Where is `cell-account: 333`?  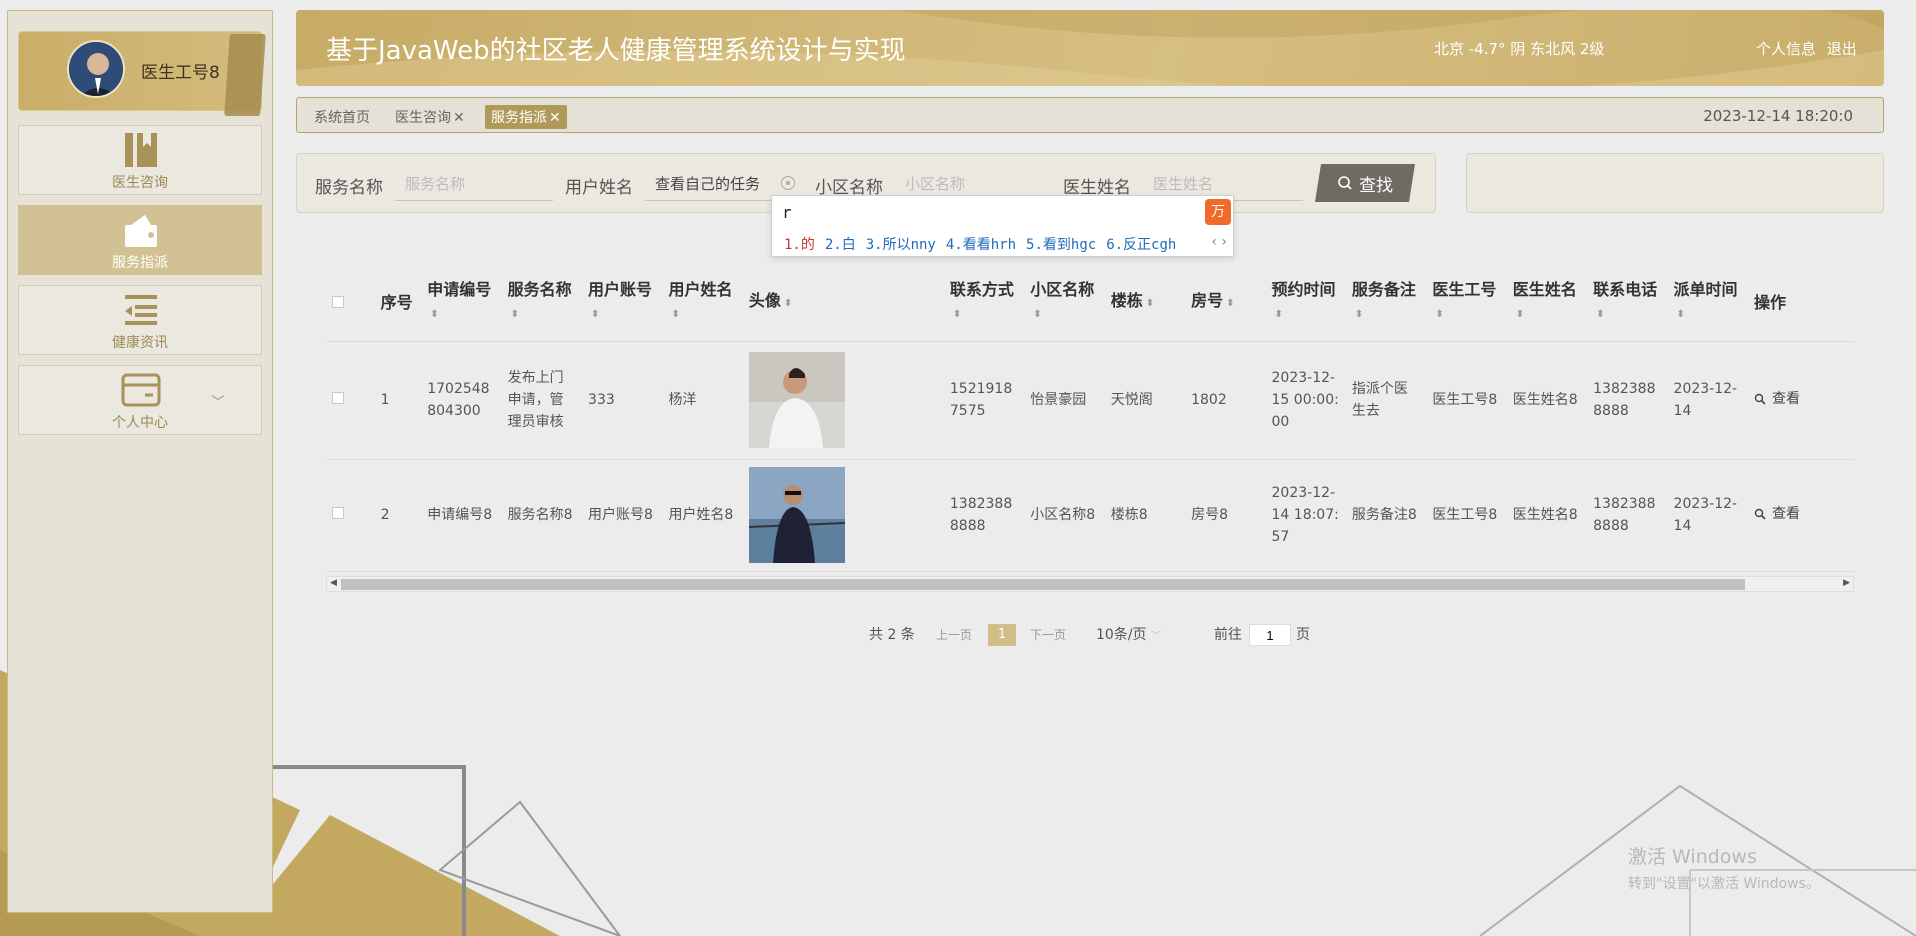
cell-account: 333 is located at coordinates (622, 400).